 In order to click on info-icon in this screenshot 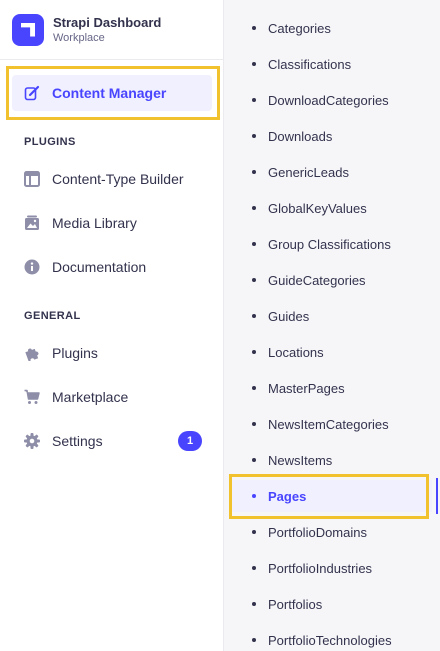, I will do `click(32, 267)`.